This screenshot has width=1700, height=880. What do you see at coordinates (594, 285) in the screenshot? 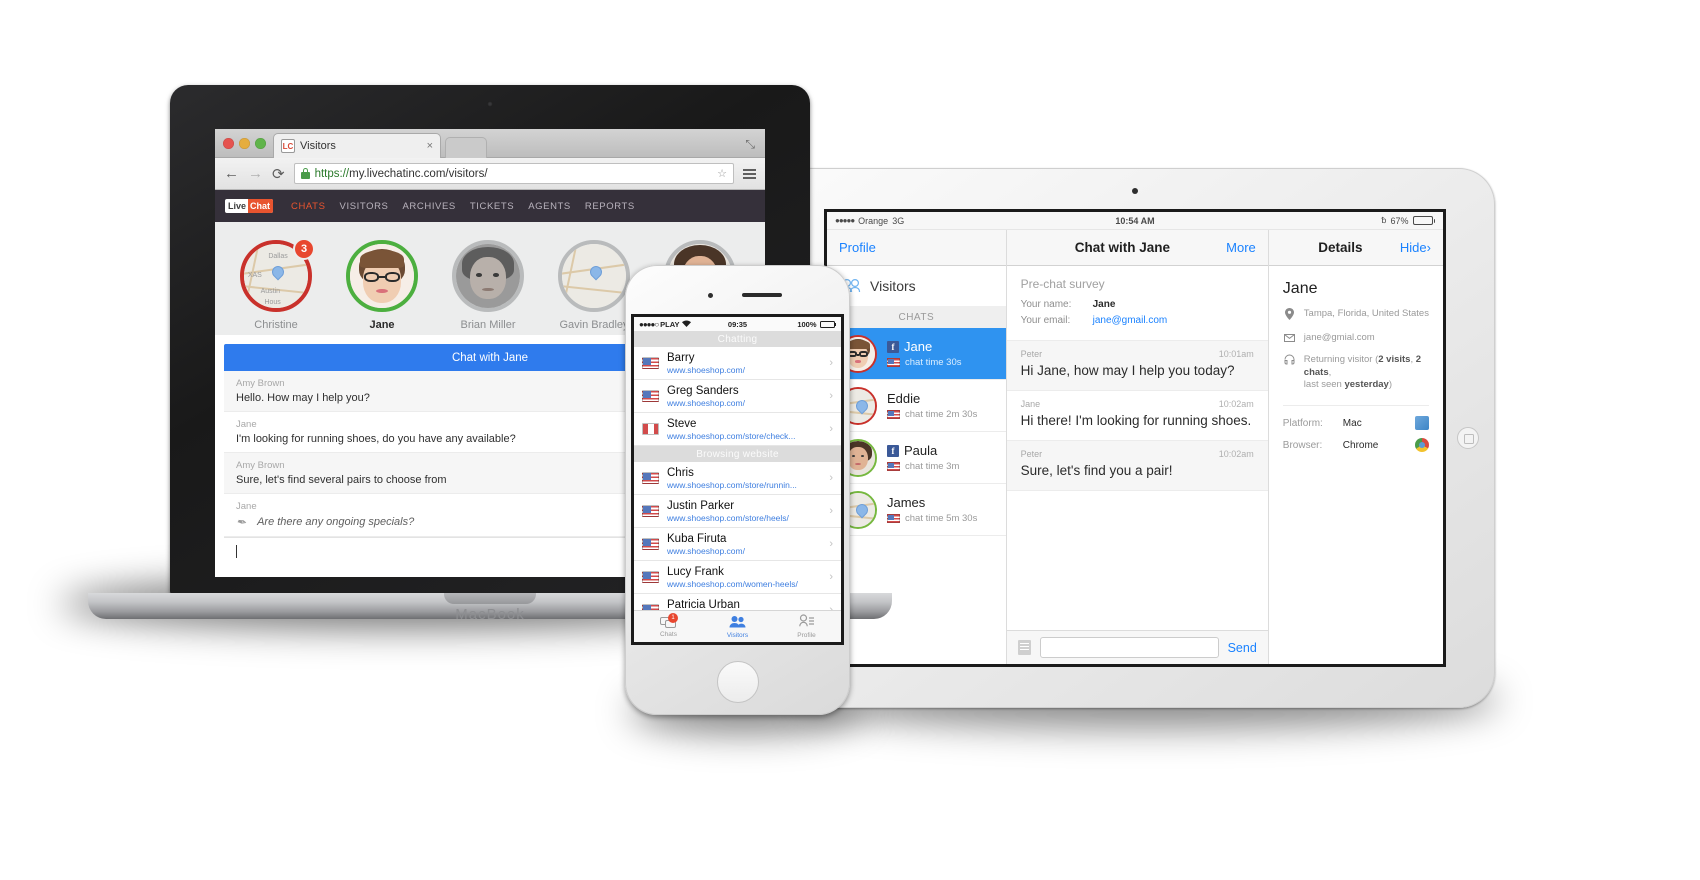
I see `visitor-avatar-gavin-bradley: Gavin Bradley` at bounding box center [594, 285].